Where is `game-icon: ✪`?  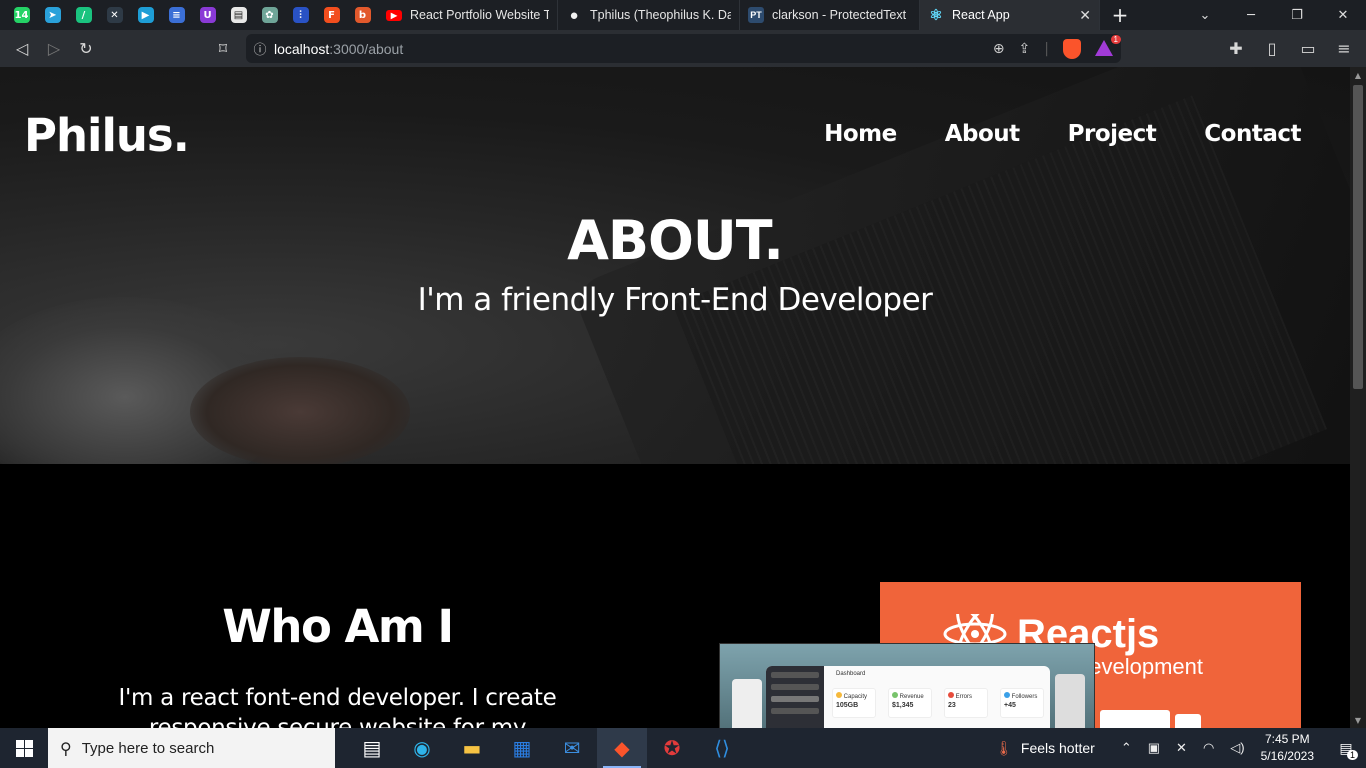 game-icon: ✪ is located at coordinates (672, 748).